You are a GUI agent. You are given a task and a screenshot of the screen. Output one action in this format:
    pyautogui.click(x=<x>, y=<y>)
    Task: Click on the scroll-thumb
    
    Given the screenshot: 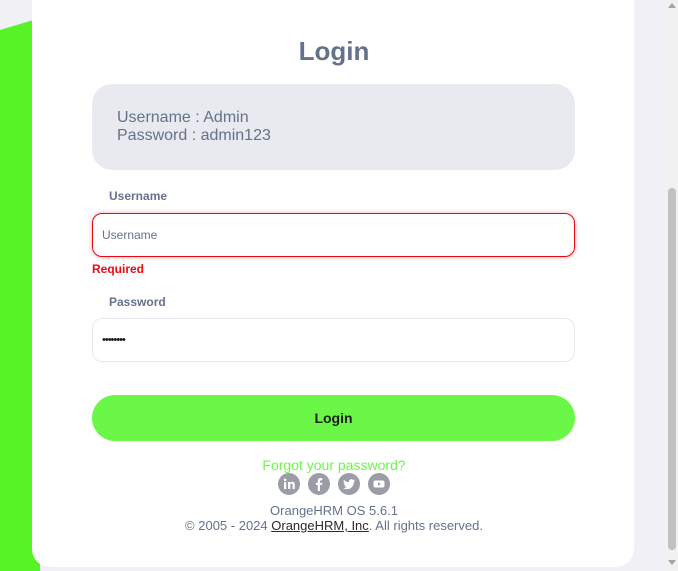 What is the action you would take?
    pyautogui.click(x=672, y=369)
    